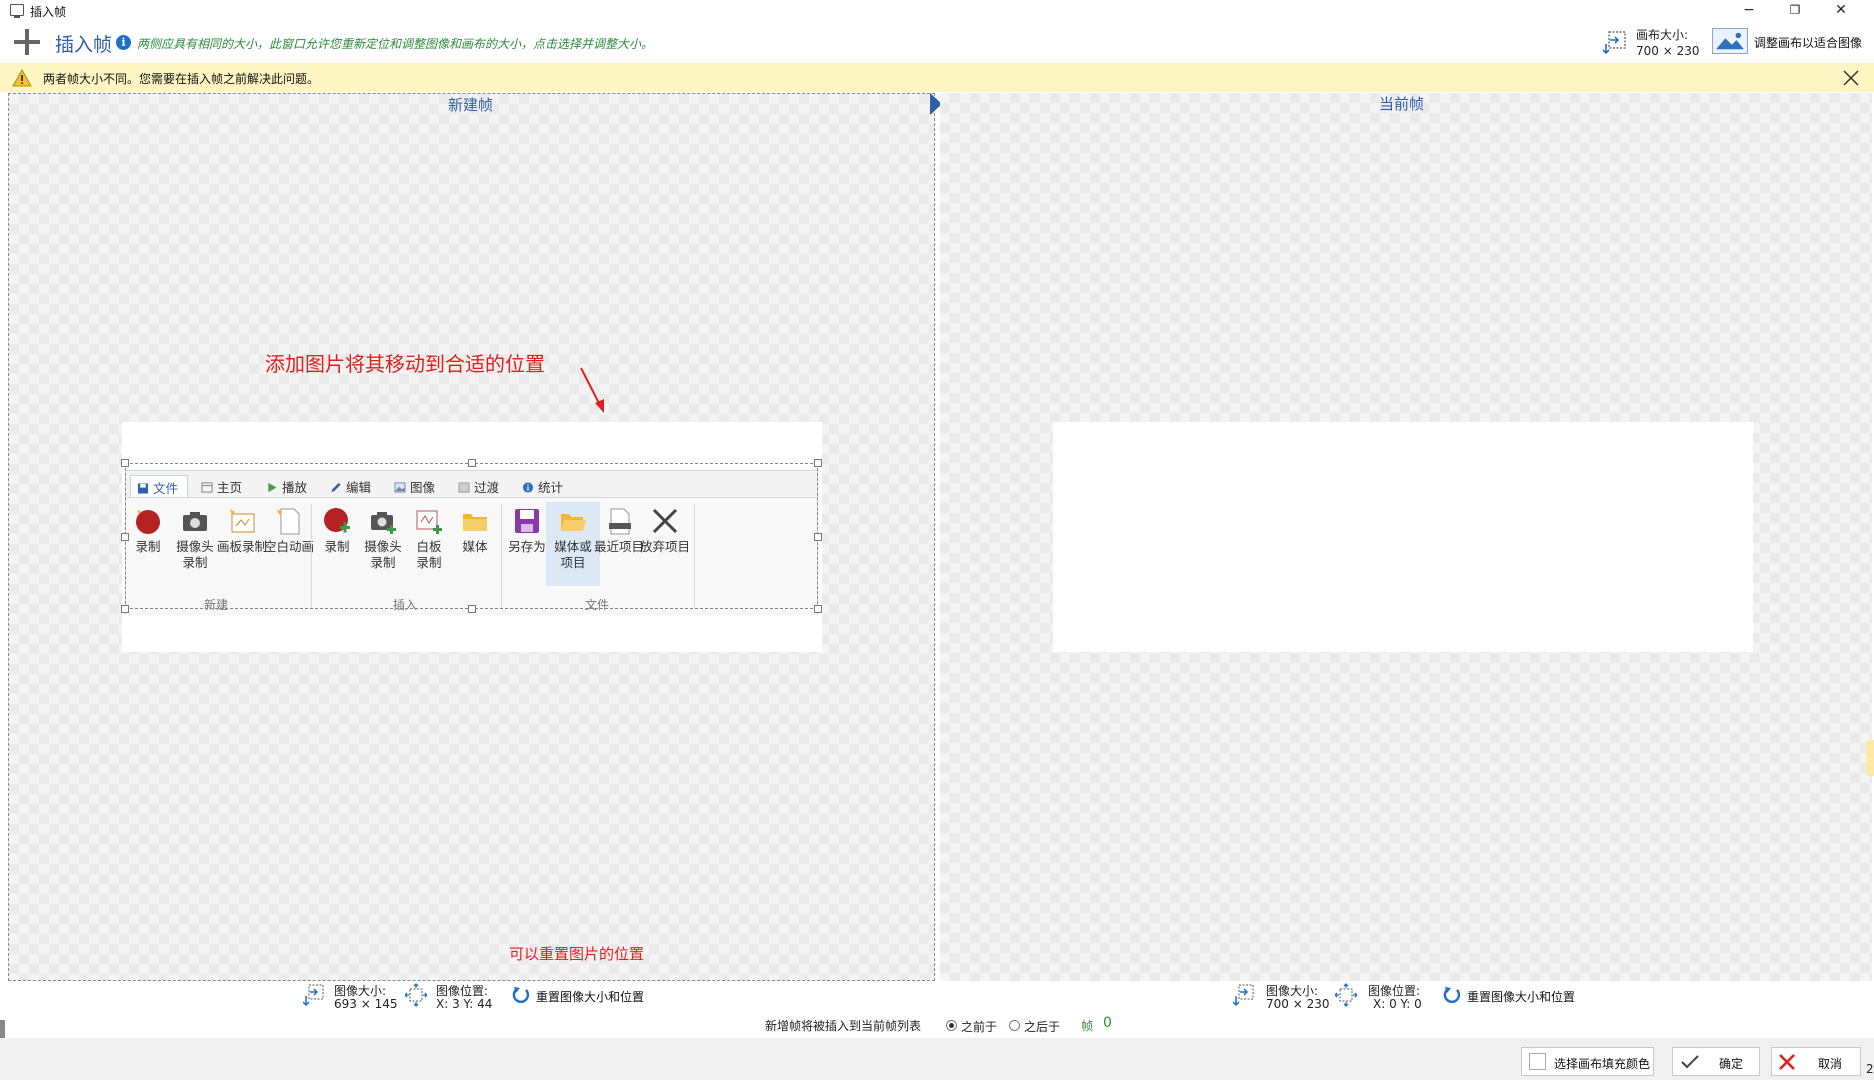 The image size is (1874, 1080). What do you see at coordinates (1851, 78) in the screenshot?
I see `close-warning-icon` at bounding box center [1851, 78].